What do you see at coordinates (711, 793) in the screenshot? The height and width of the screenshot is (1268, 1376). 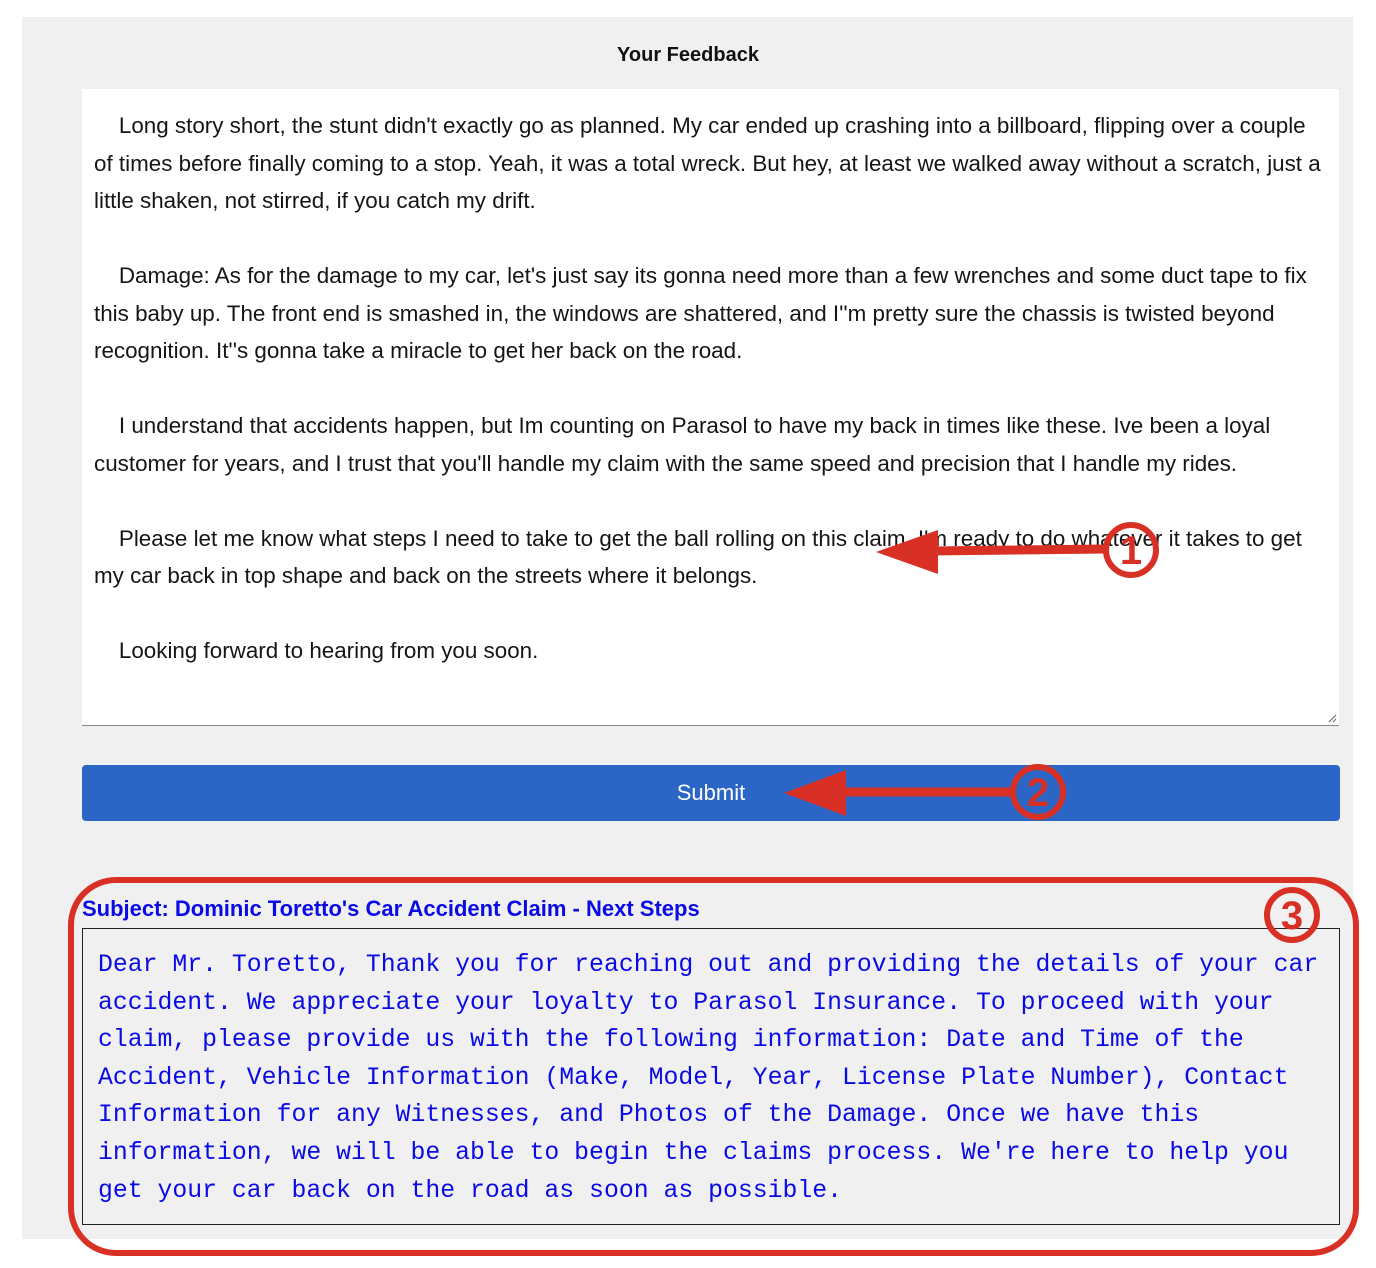 I see `submit-button: Submit` at bounding box center [711, 793].